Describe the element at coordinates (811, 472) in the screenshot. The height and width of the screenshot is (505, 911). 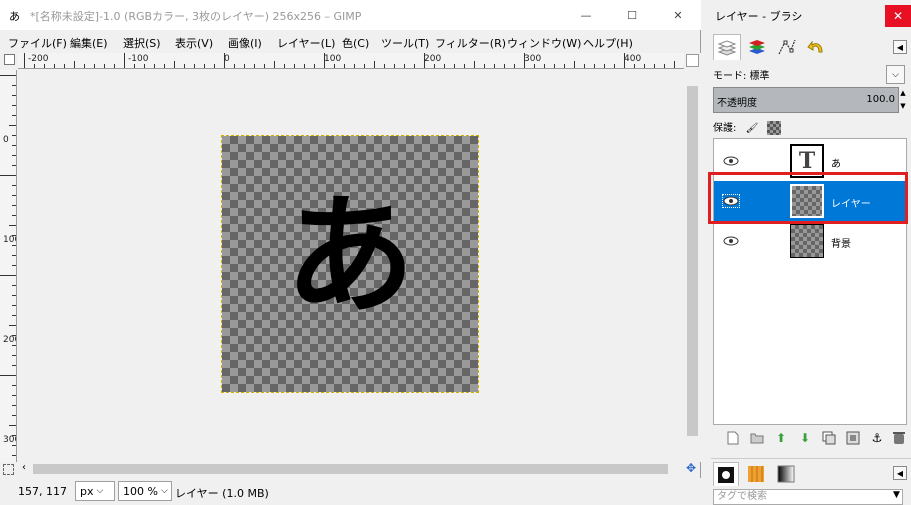
I see `brushes-tab-row: ◀` at that location.